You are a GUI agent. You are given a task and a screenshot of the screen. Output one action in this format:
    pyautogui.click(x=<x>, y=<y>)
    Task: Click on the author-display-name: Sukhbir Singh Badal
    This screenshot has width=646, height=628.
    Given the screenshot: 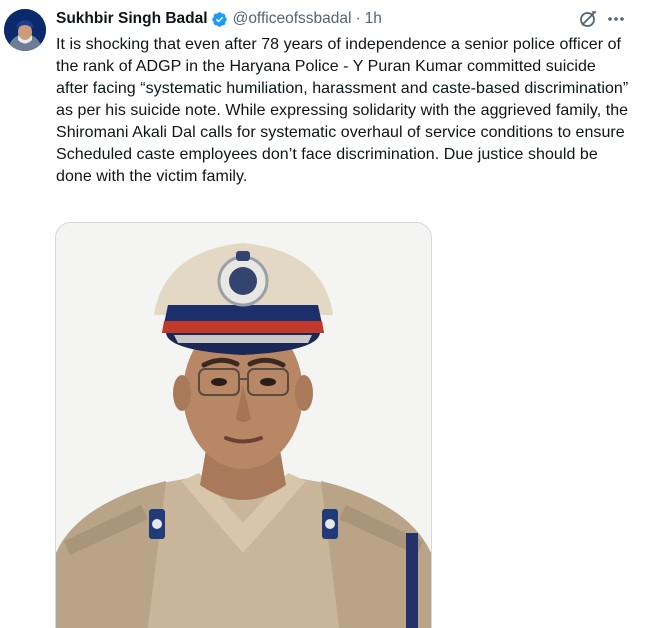 What is the action you would take?
    pyautogui.click(x=132, y=19)
    